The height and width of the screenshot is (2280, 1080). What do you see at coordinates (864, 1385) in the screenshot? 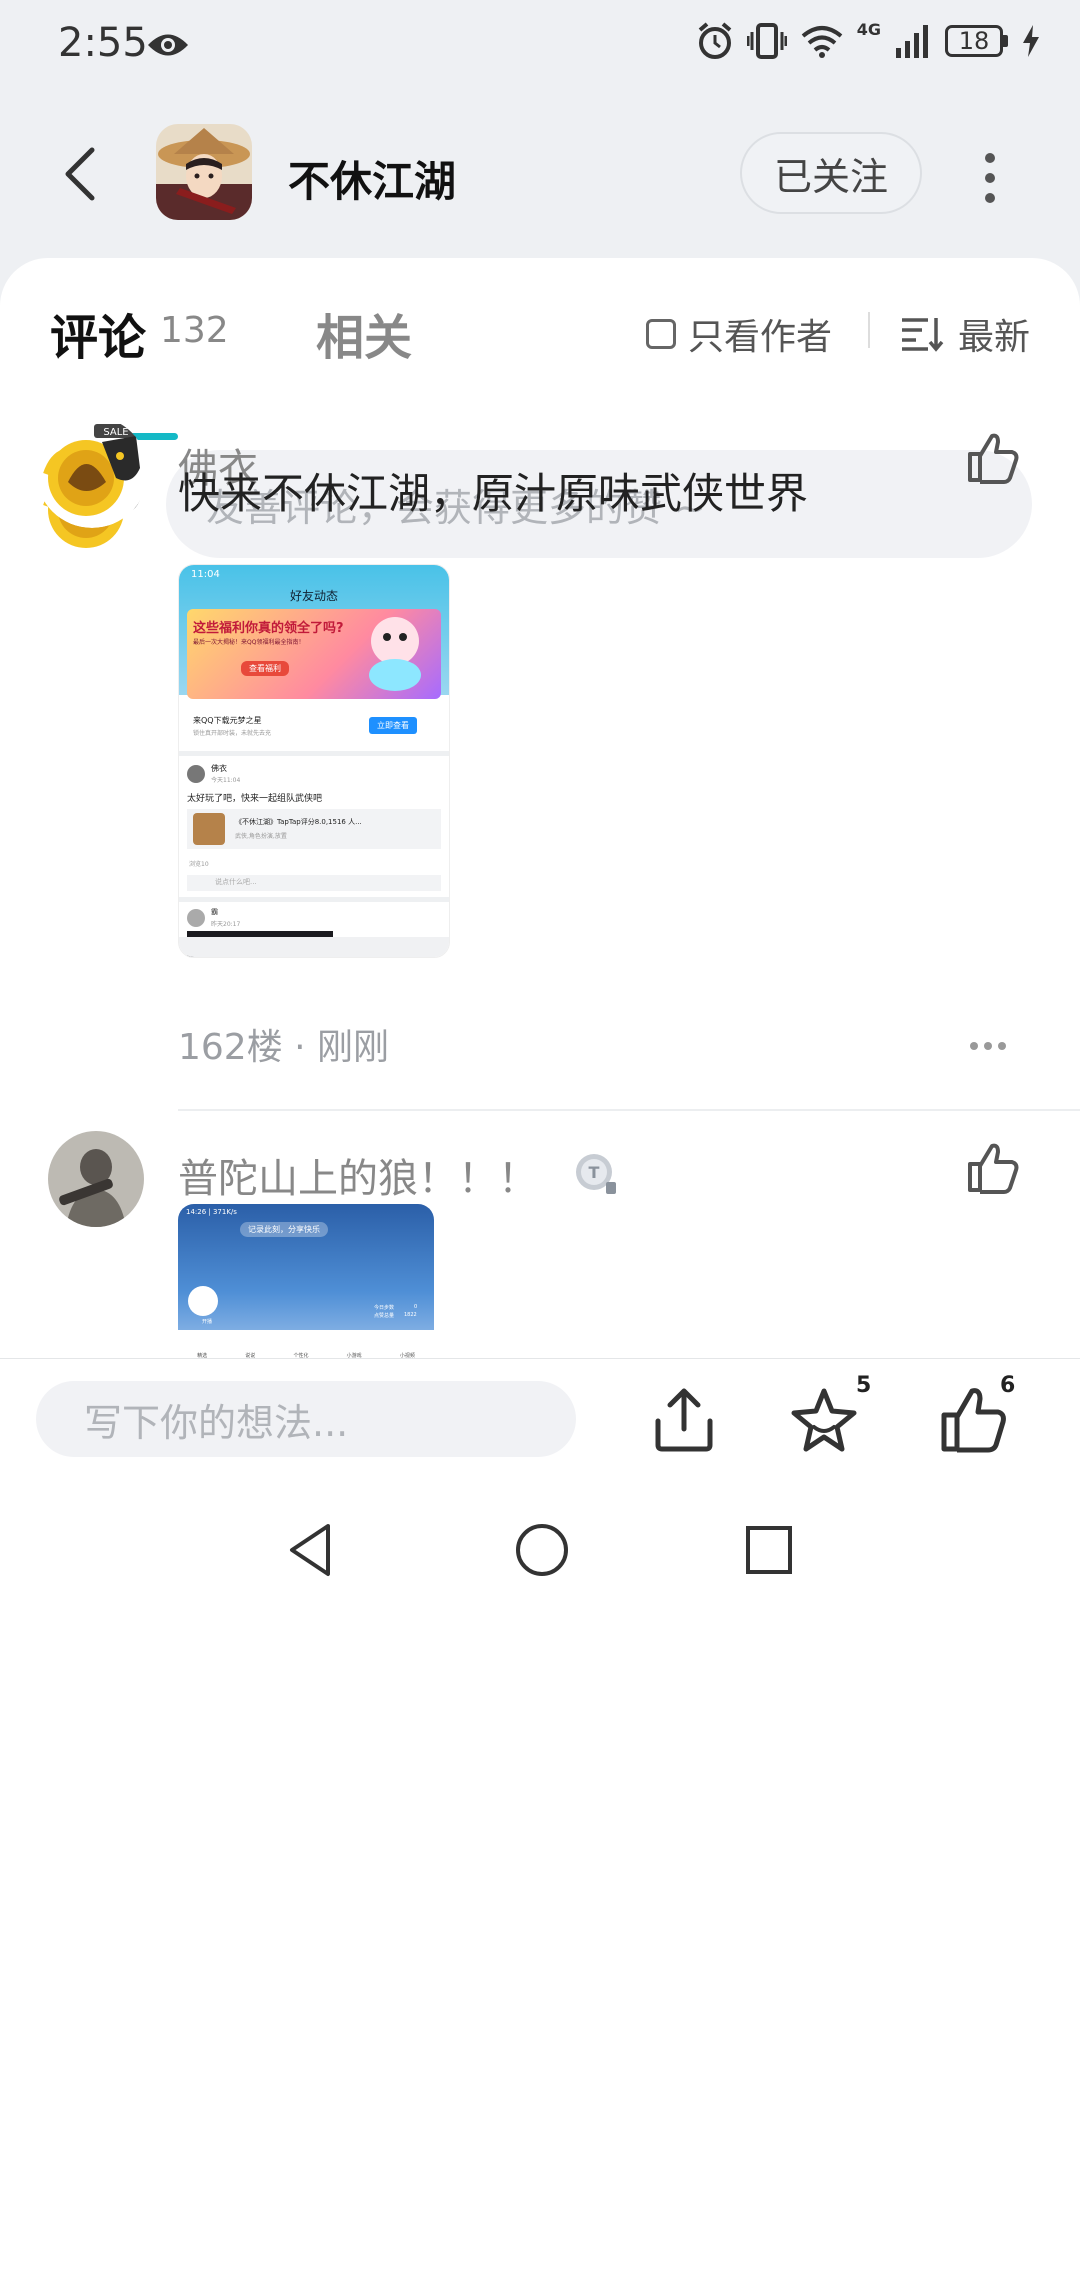
I see `favorite-count: 5` at bounding box center [864, 1385].